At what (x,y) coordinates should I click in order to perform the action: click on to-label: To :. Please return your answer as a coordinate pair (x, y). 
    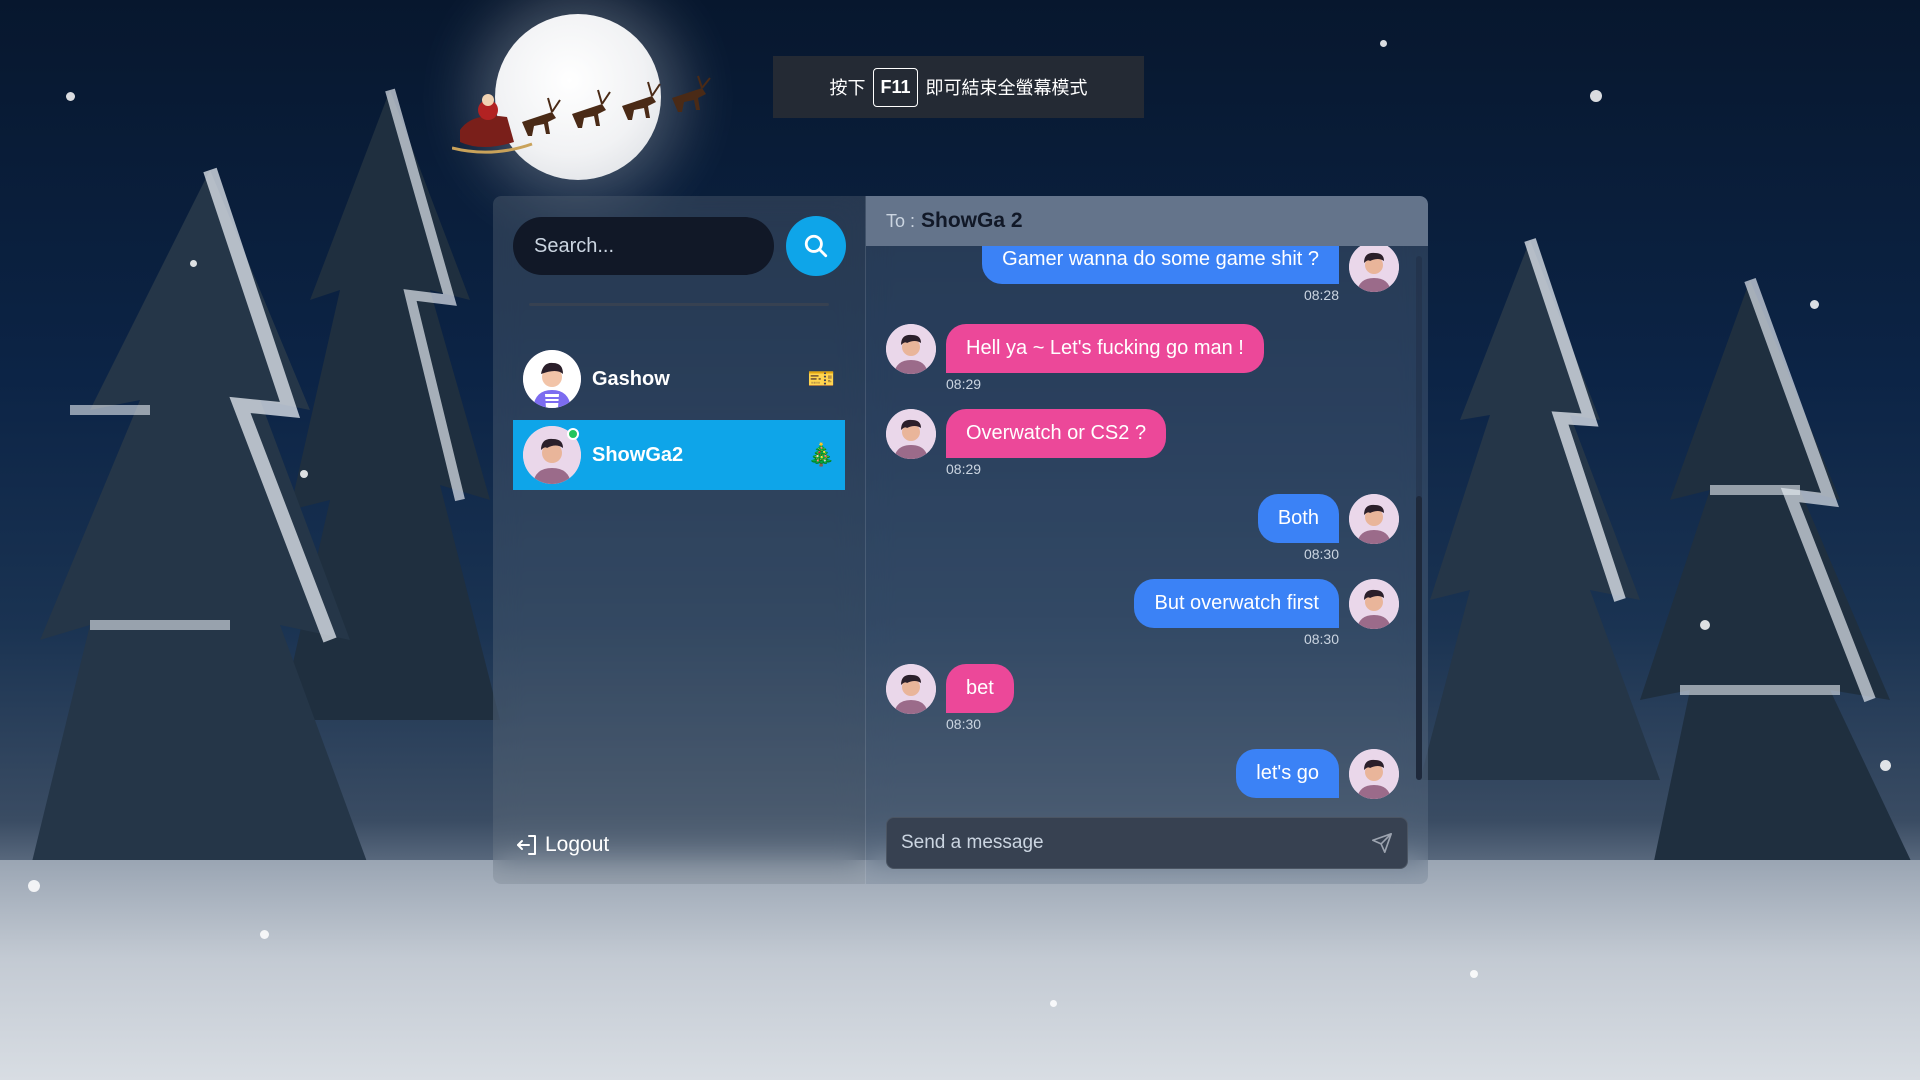
    Looking at the image, I should click on (901, 220).